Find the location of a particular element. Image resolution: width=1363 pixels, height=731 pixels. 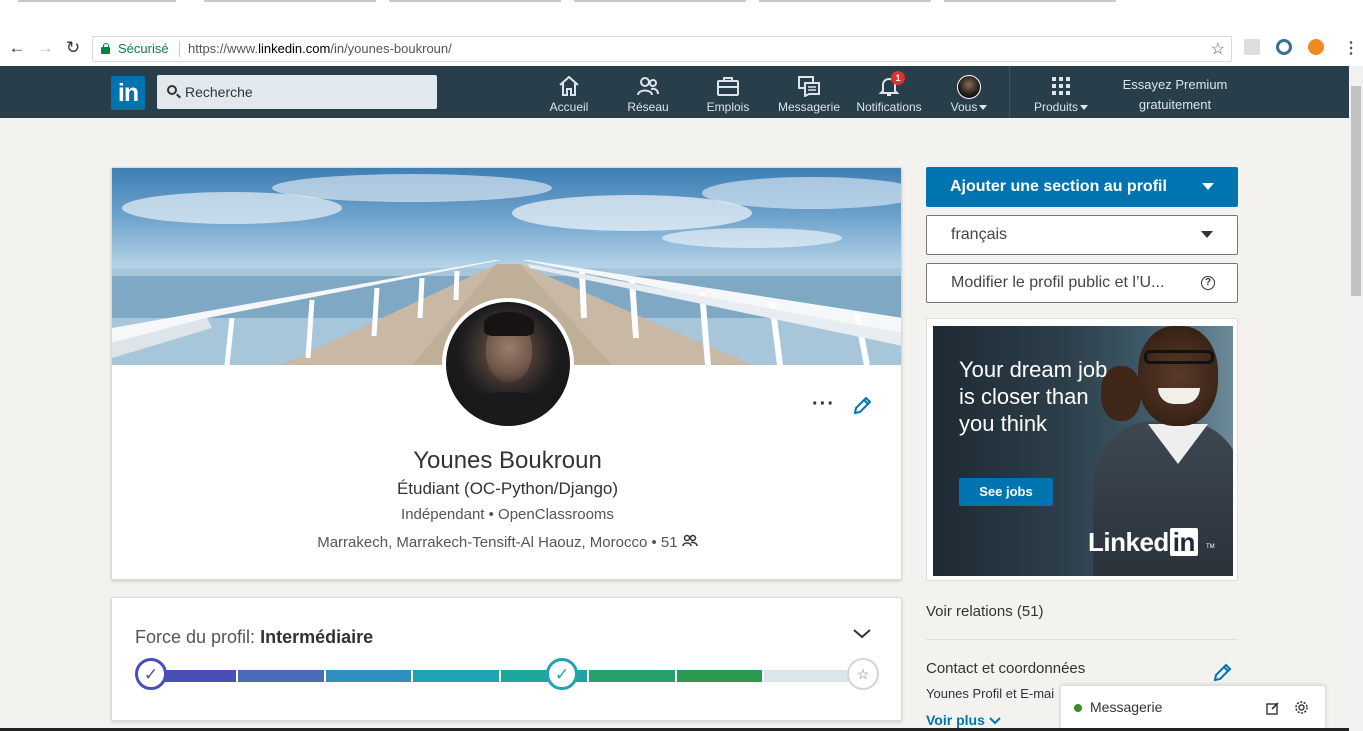

nav-label: Notifications is located at coordinates (889, 107).